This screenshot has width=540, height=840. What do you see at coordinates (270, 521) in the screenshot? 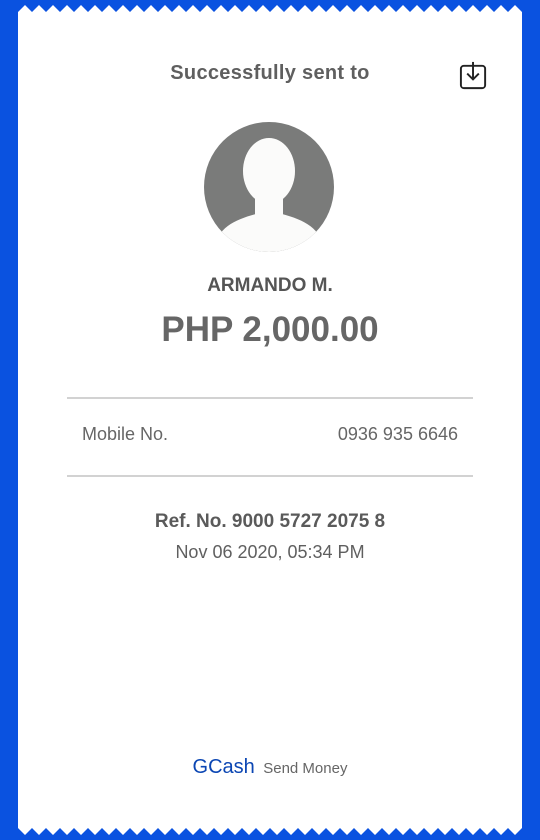
I see `reference-number: Ref. No. 9000 5727 2075 8` at bounding box center [270, 521].